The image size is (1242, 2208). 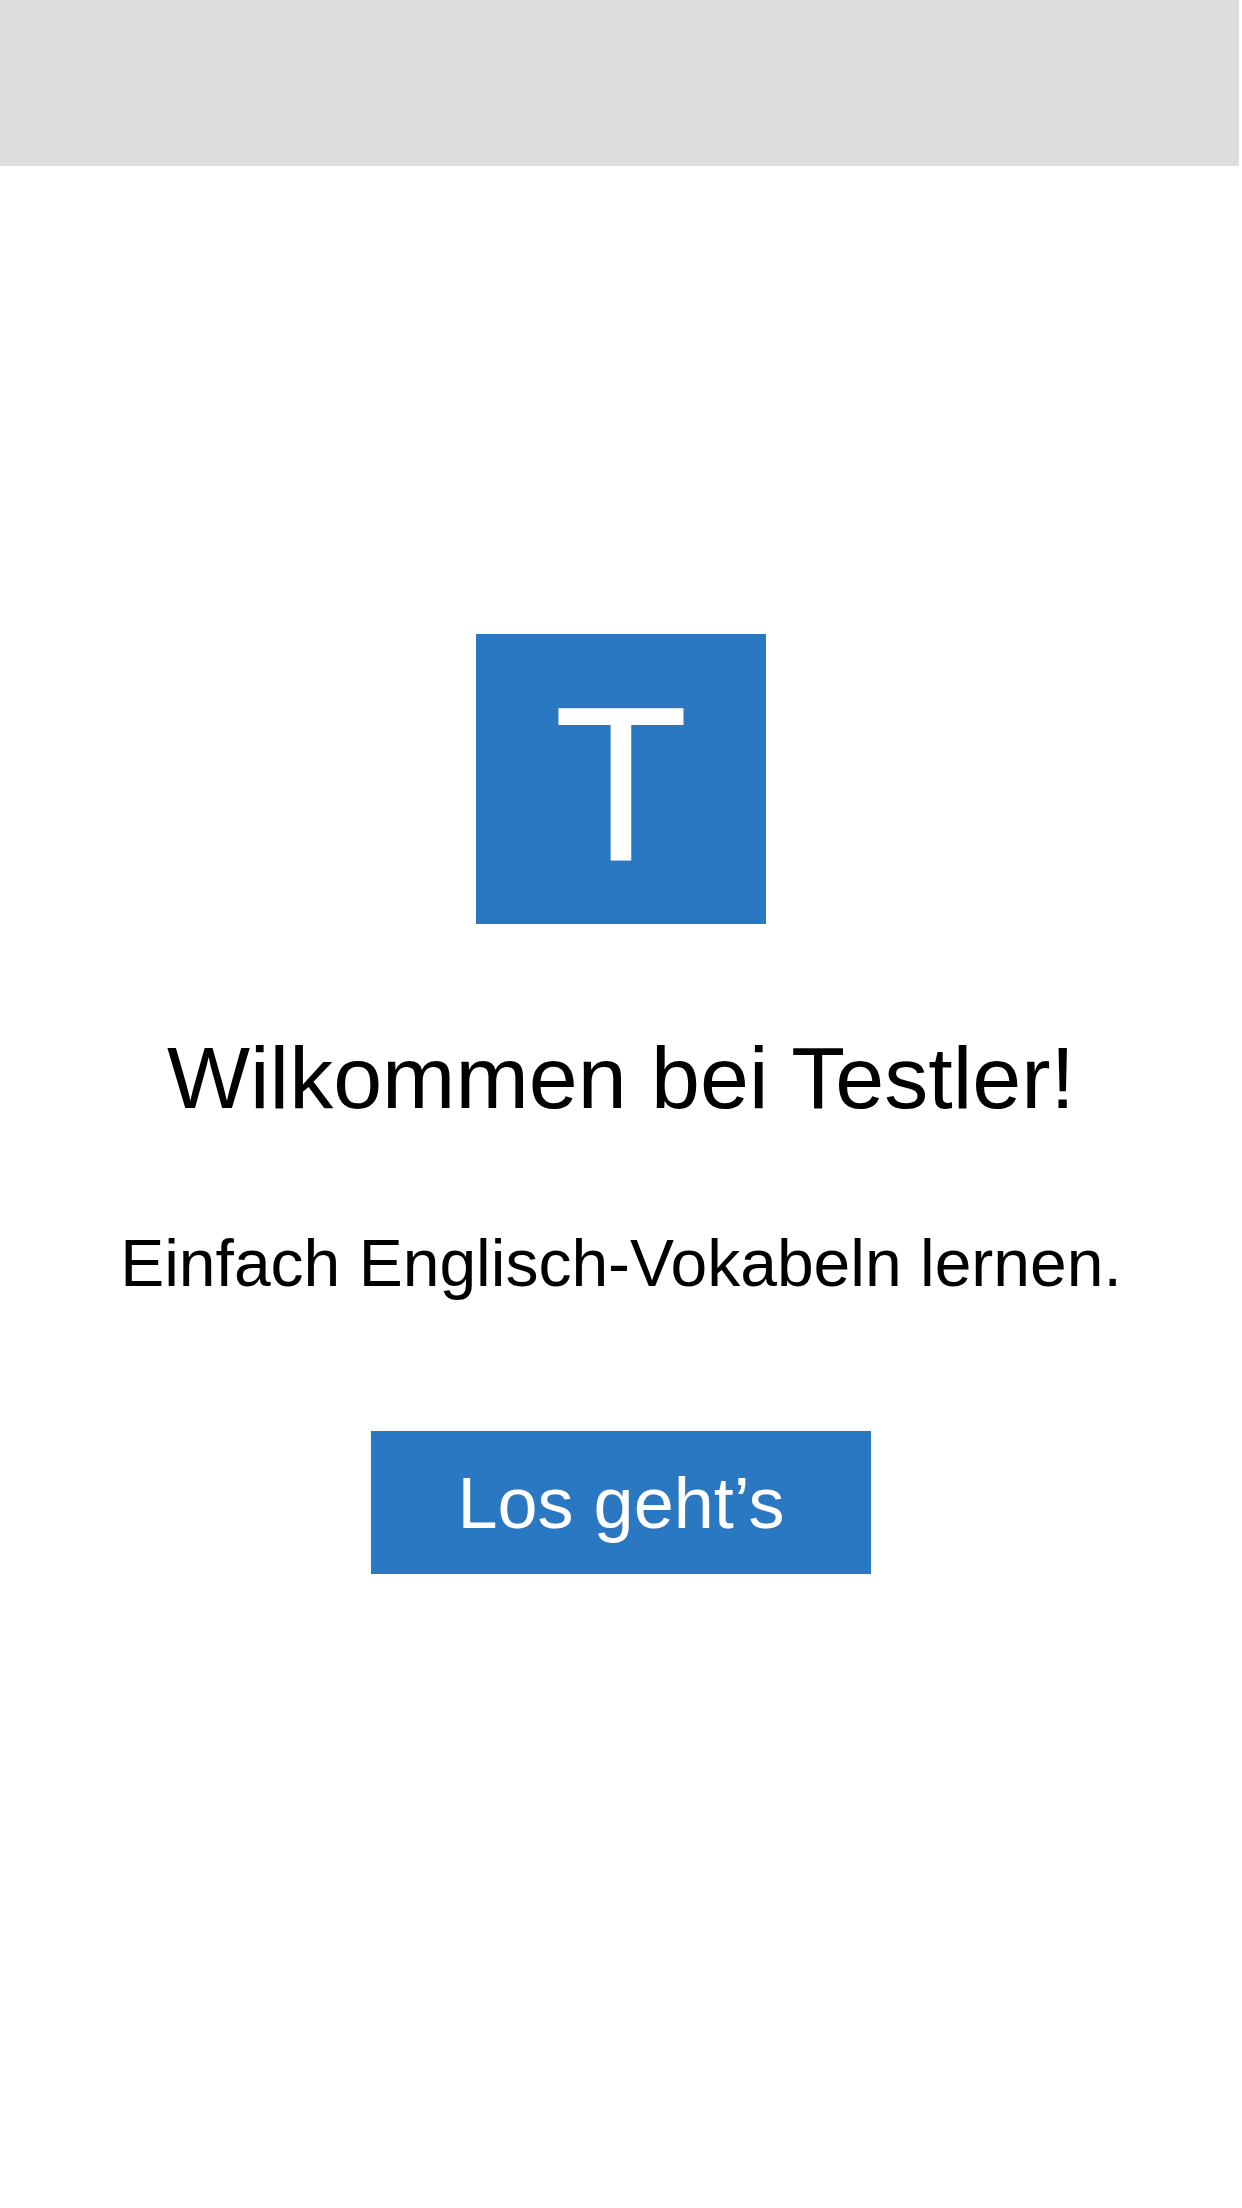 What do you see at coordinates (621, 779) in the screenshot?
I see `app-logo: T` at bounding box center [621, 779].